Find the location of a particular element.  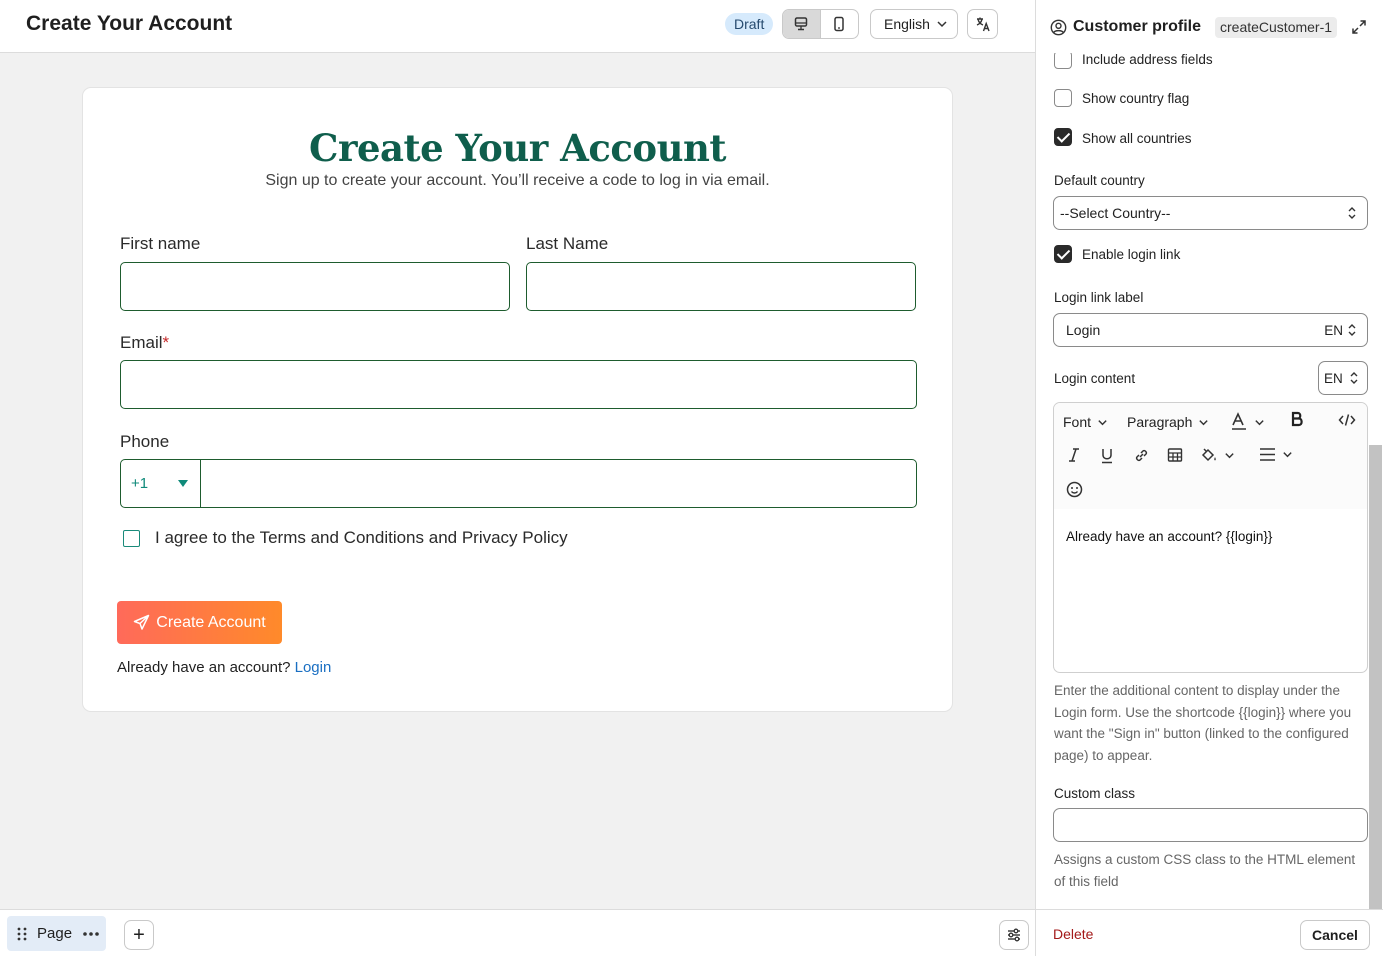

fill-color-dropdown is located at coordinates (1217, 455).